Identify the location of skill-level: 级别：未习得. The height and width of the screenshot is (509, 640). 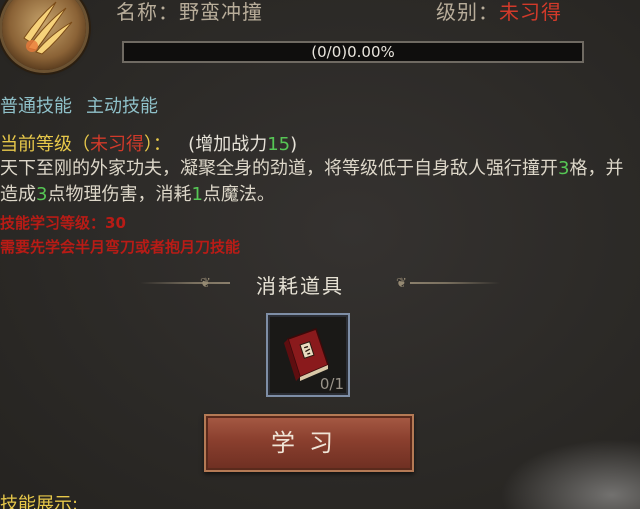
(499, 12).